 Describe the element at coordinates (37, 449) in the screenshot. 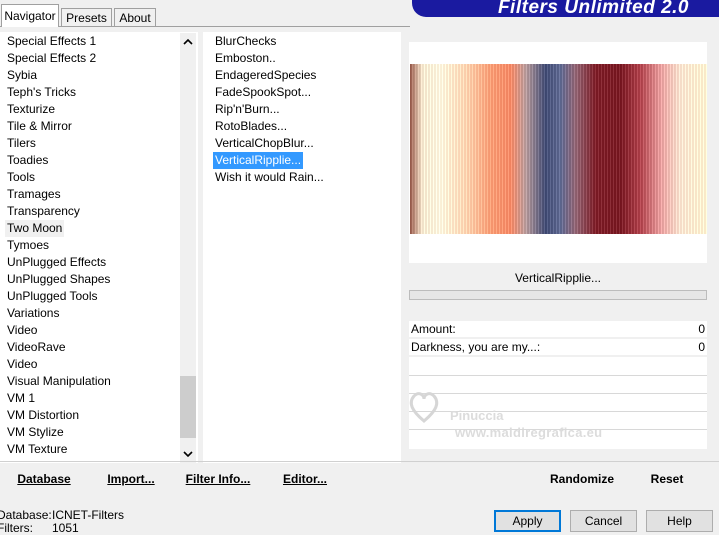

I see `category-item: VM Texture` at that location.